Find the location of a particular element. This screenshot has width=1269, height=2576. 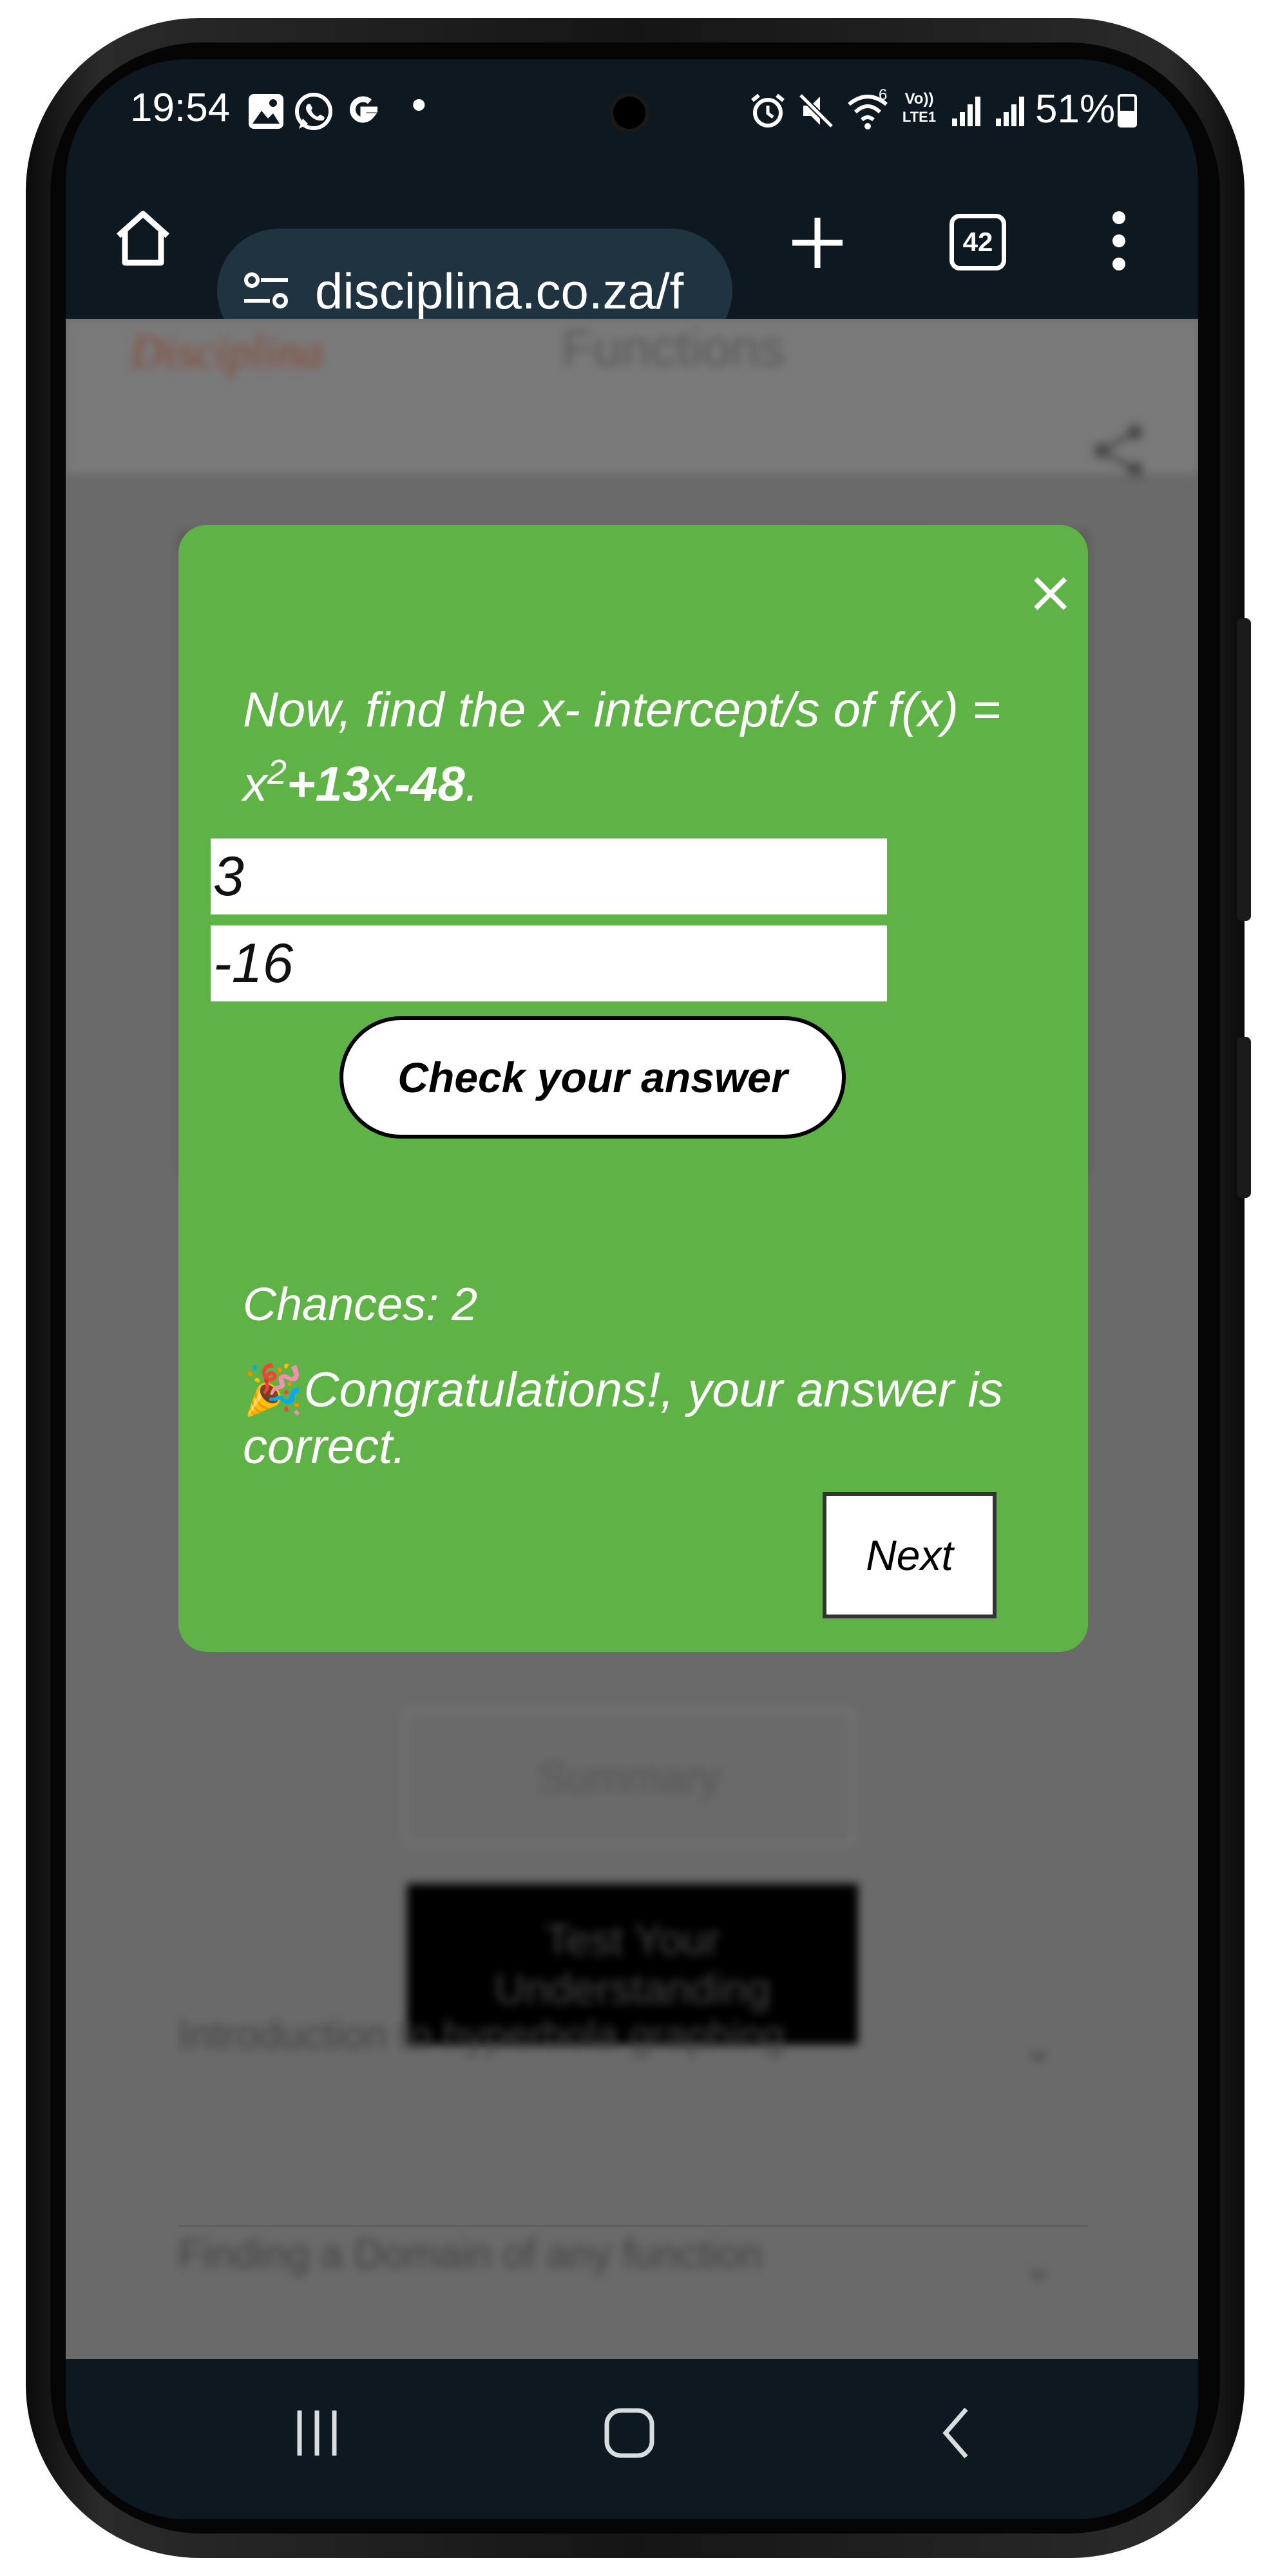

question-const: -48 is located at coordinates (429, 784).